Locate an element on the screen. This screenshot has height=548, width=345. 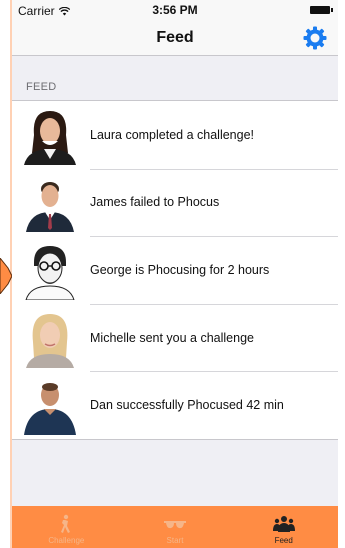
feed-item-text: James failed to Phocus is located at coordinates (155, 202).